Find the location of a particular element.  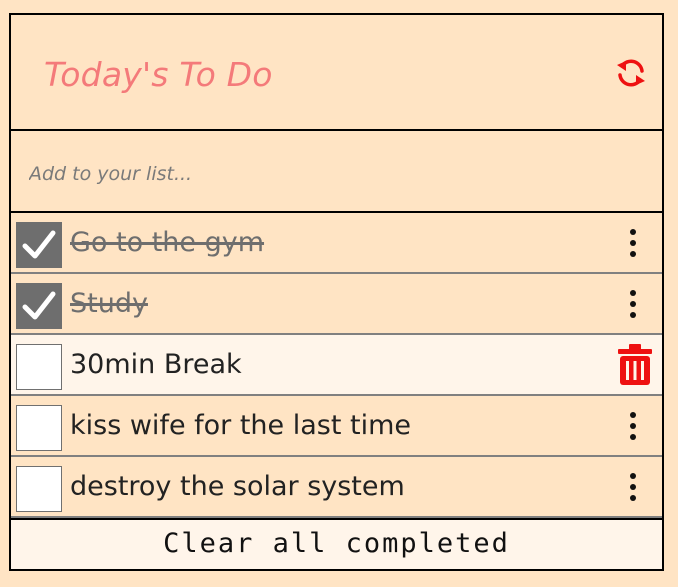

clear-completed-button: Clear all completed is located at coordinates (336, 543).